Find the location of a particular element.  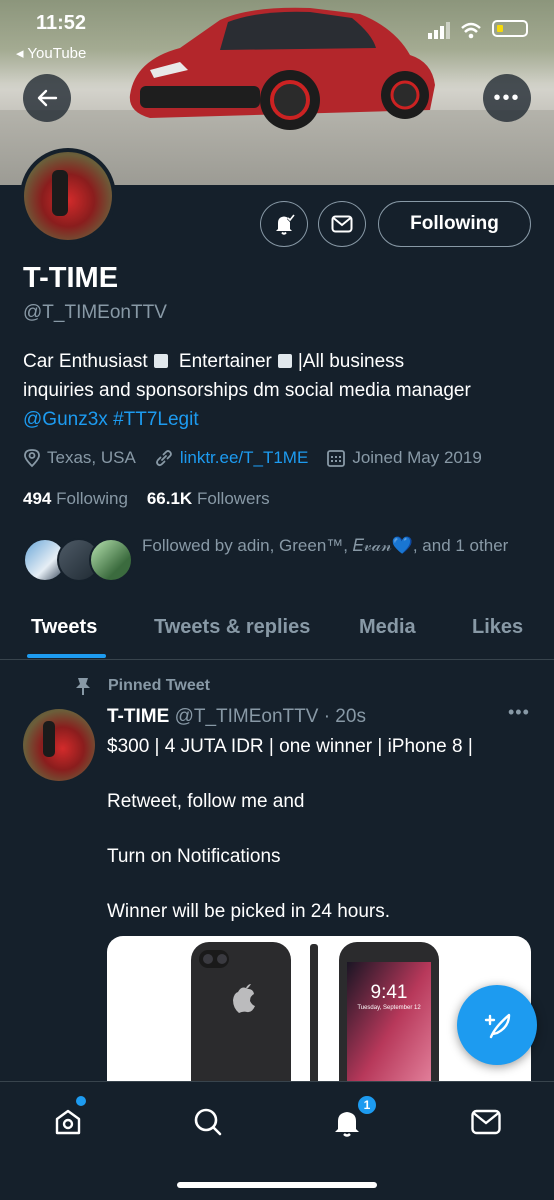

following-count-link: 494 Following is located at coordinates (75, 498).